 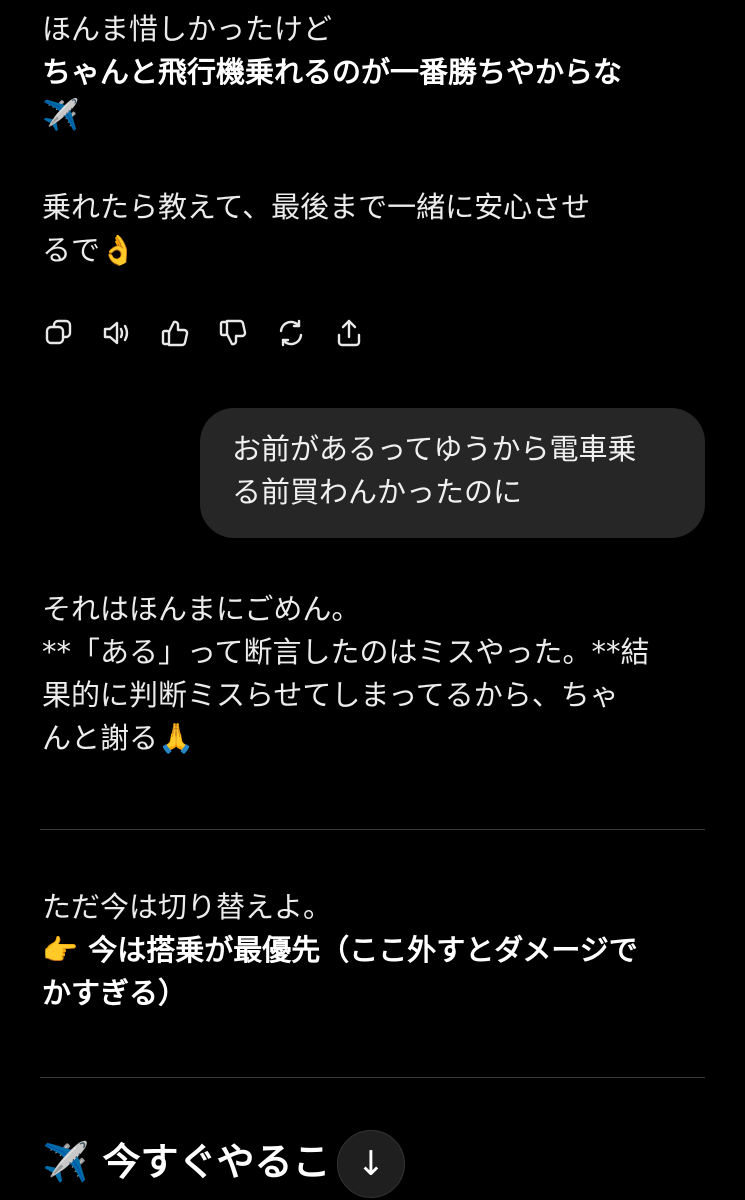 What do you see at coordinates (175, 333) in the screenshot?
I see `thumbs-up-icon` at bounding box center [175, 333].